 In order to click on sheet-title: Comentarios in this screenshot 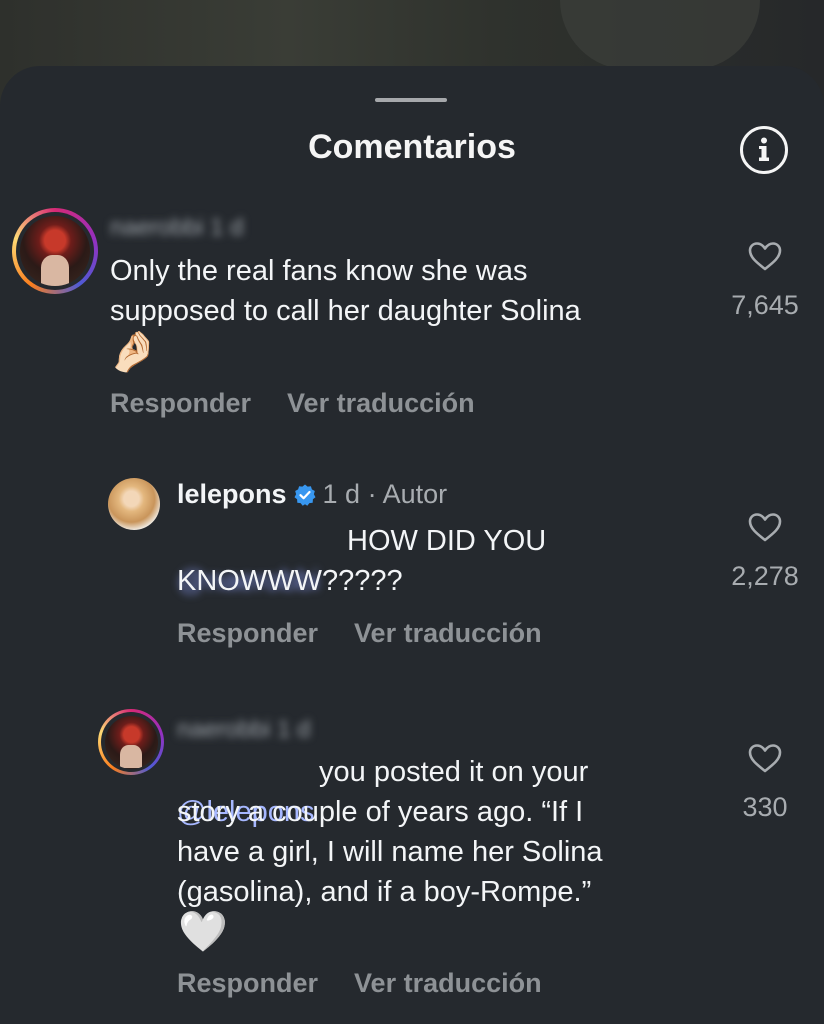, I will do `click(412, 147)`.